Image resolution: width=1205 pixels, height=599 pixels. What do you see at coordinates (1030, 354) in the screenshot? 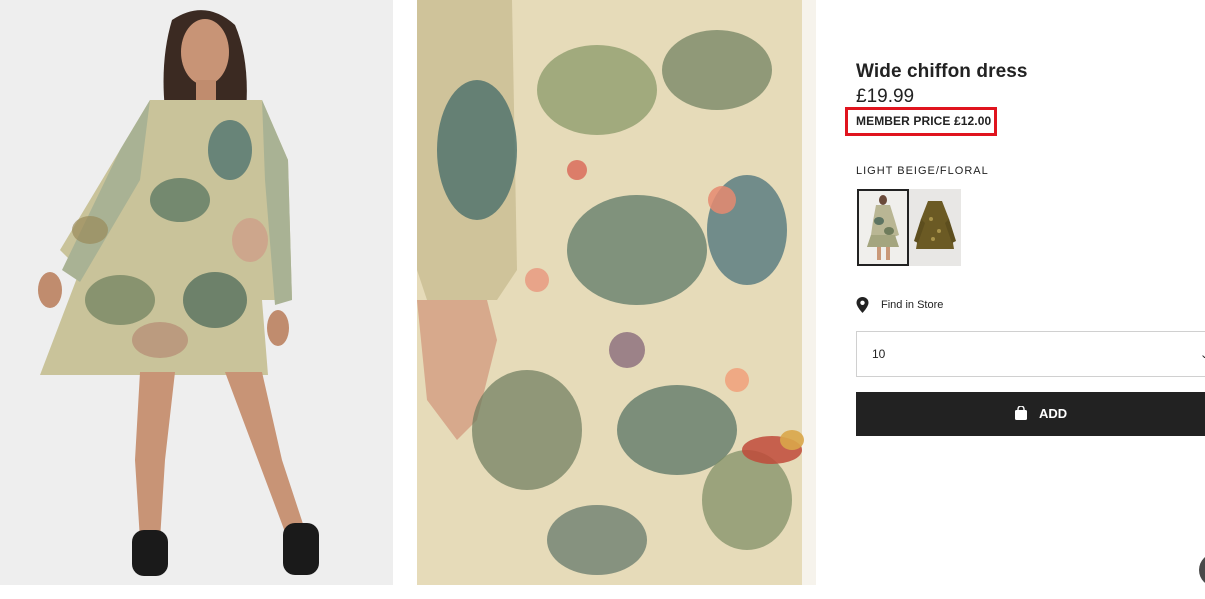
I see `size-select: 10 ⌄` at bounding box center [1030, 354].